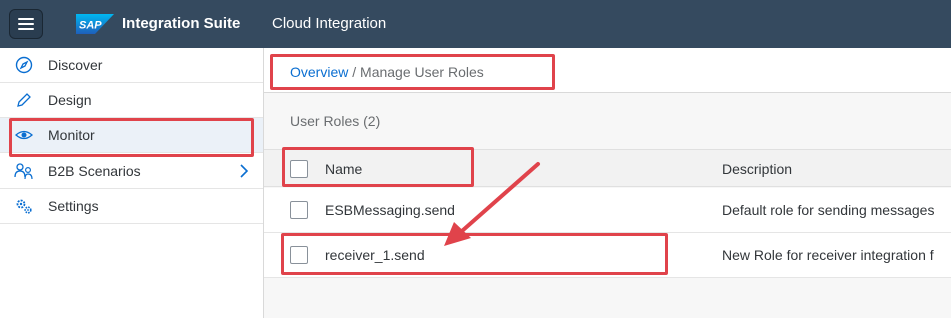  I want to click on hamburger-menu-button, so click(26, 24).